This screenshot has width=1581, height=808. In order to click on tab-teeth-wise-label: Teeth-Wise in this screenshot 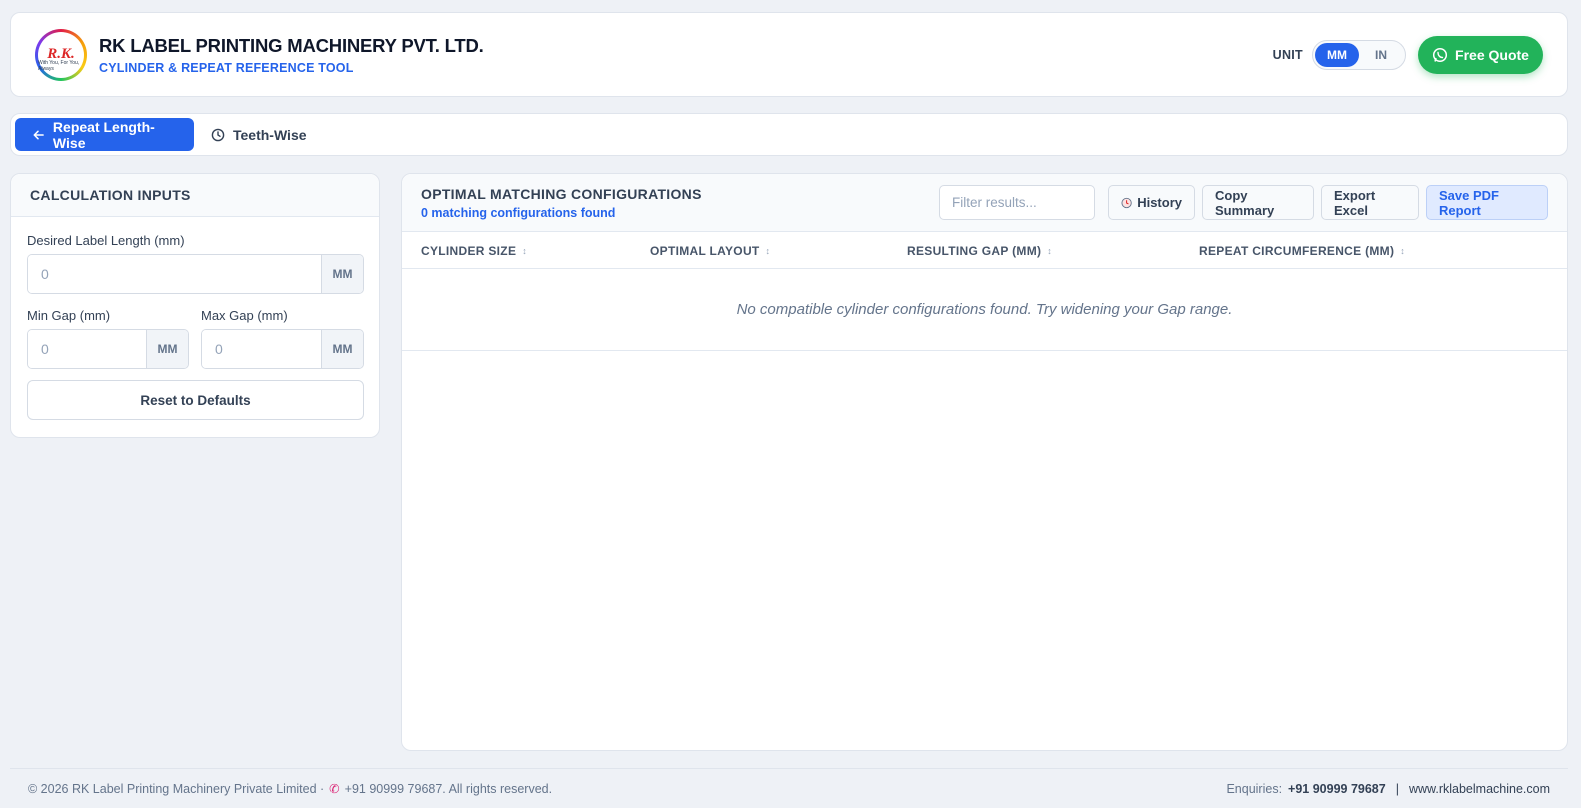, I will do `click(270, 134)`.